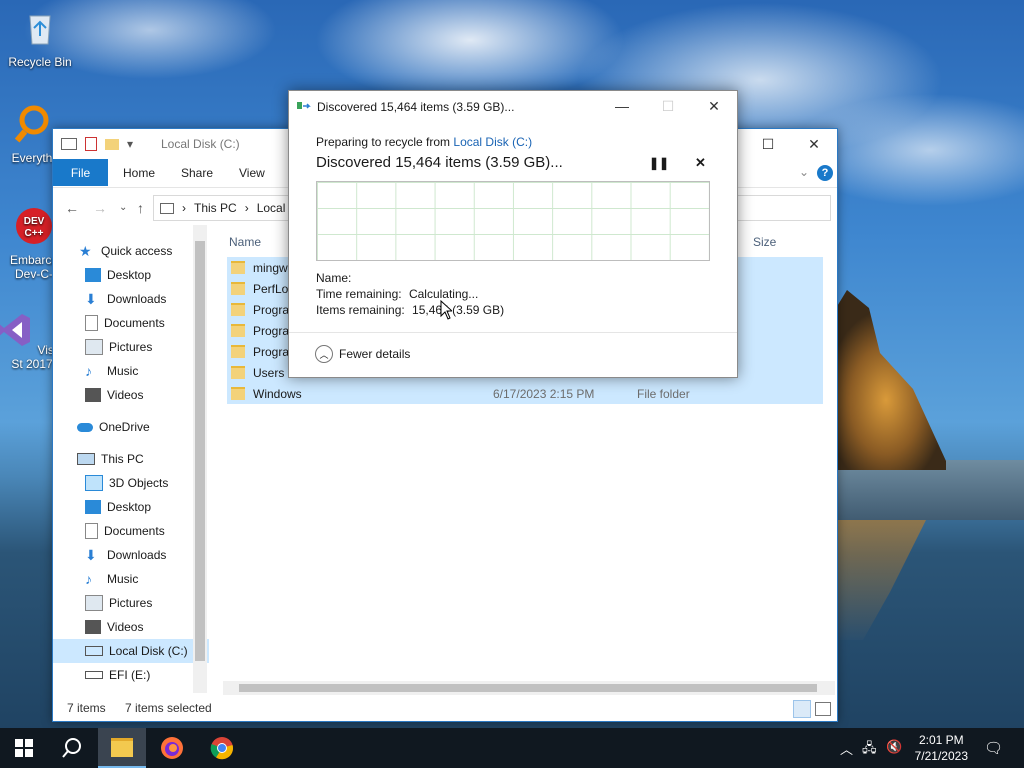 The width and height of the screenshot is (1024, 768). I want to click on windows-logo-icon, so click(24, 748).